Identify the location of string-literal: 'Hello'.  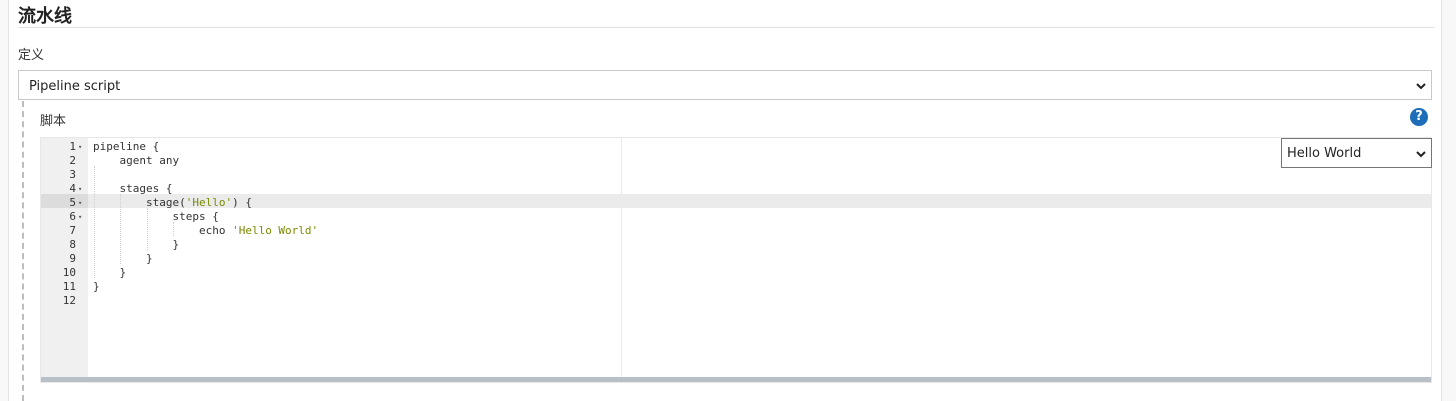
(209, 202).